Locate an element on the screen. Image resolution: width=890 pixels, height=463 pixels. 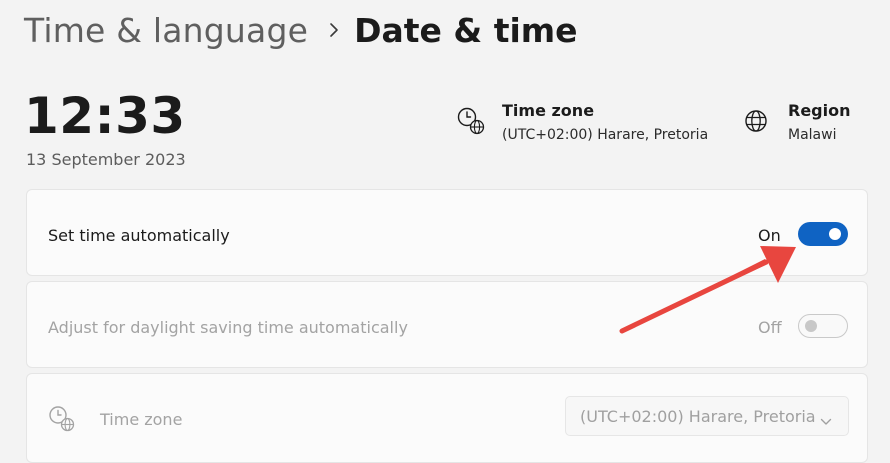
time-zone-value: (UTC+02:00) Harare, Pretoria is located at coordinates (605, 135).